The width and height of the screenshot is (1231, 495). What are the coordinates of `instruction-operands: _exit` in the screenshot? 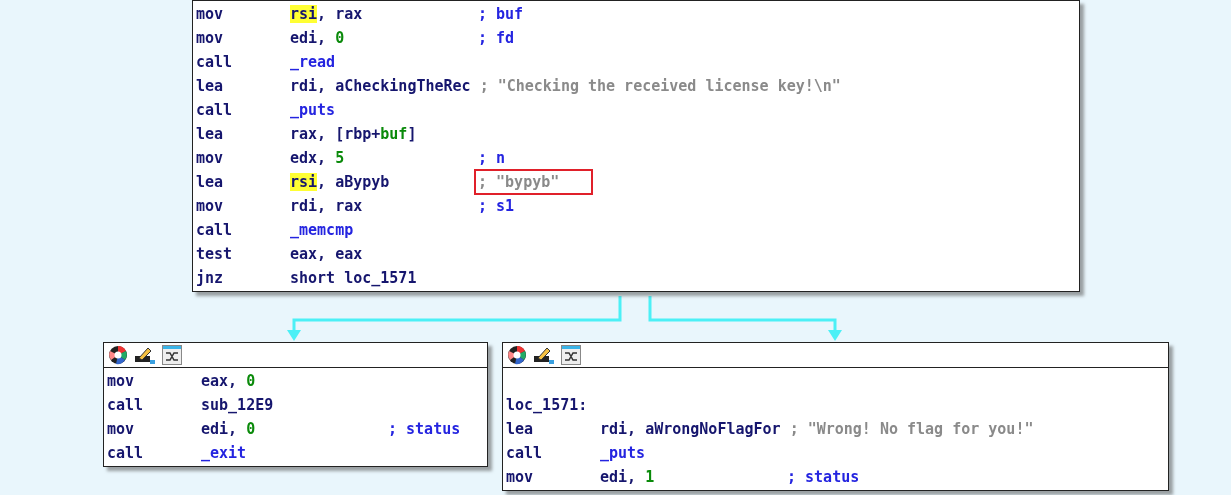 It's located at (224, 453).